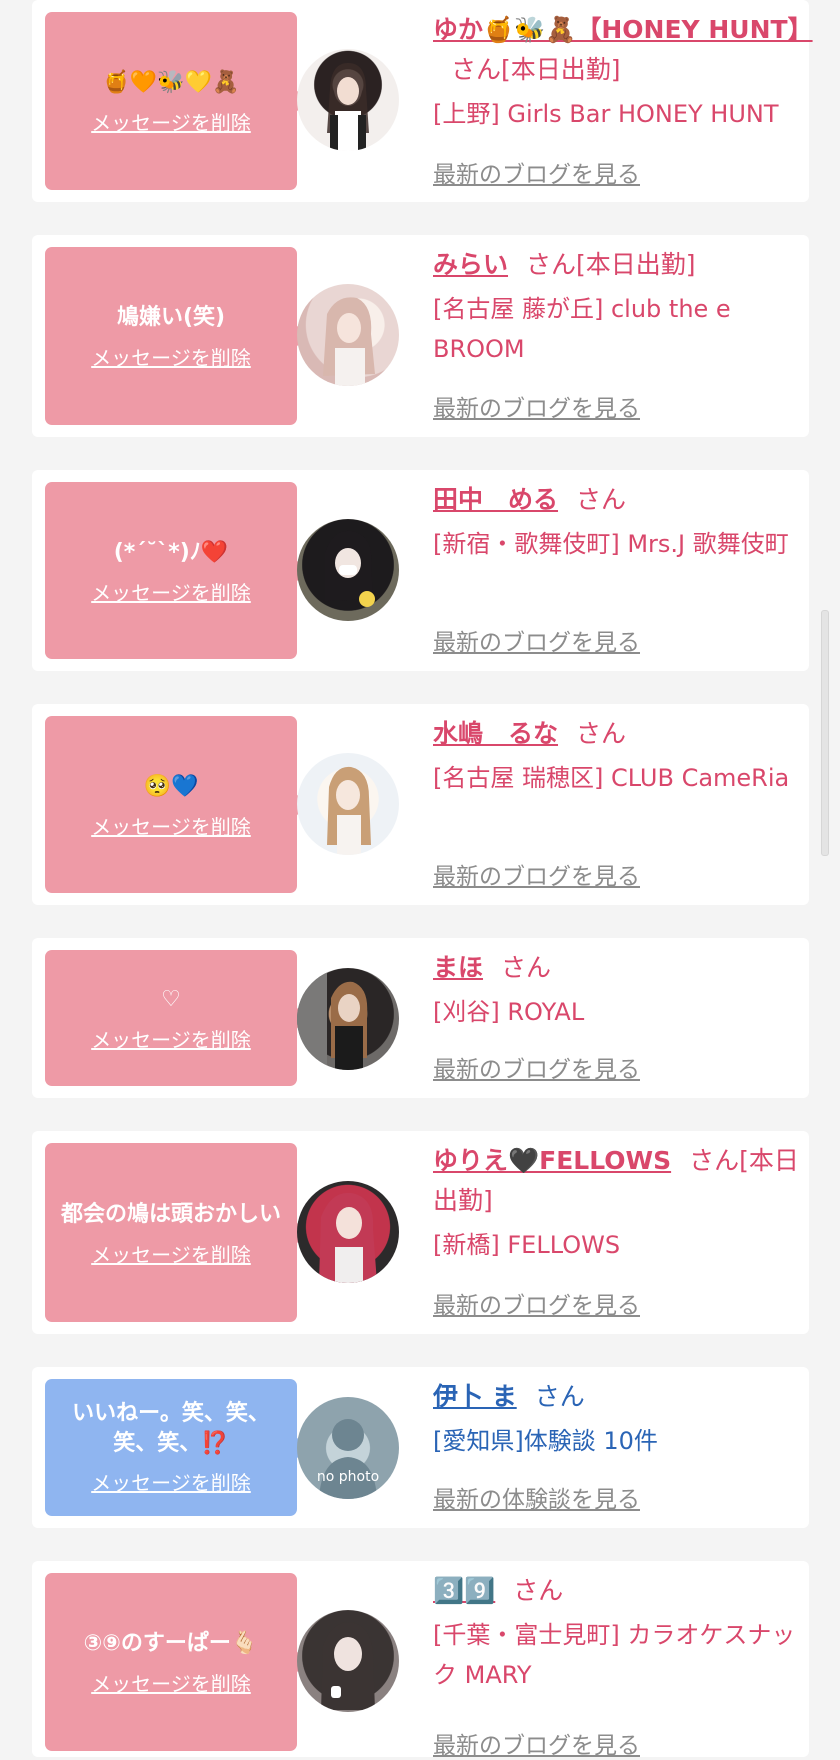 This screenshot has width=840, height=1760. Describe the element at coordinates (475, 1396) in the screenshot. I see `cast-name-link: 伊卜 ま` at that location.